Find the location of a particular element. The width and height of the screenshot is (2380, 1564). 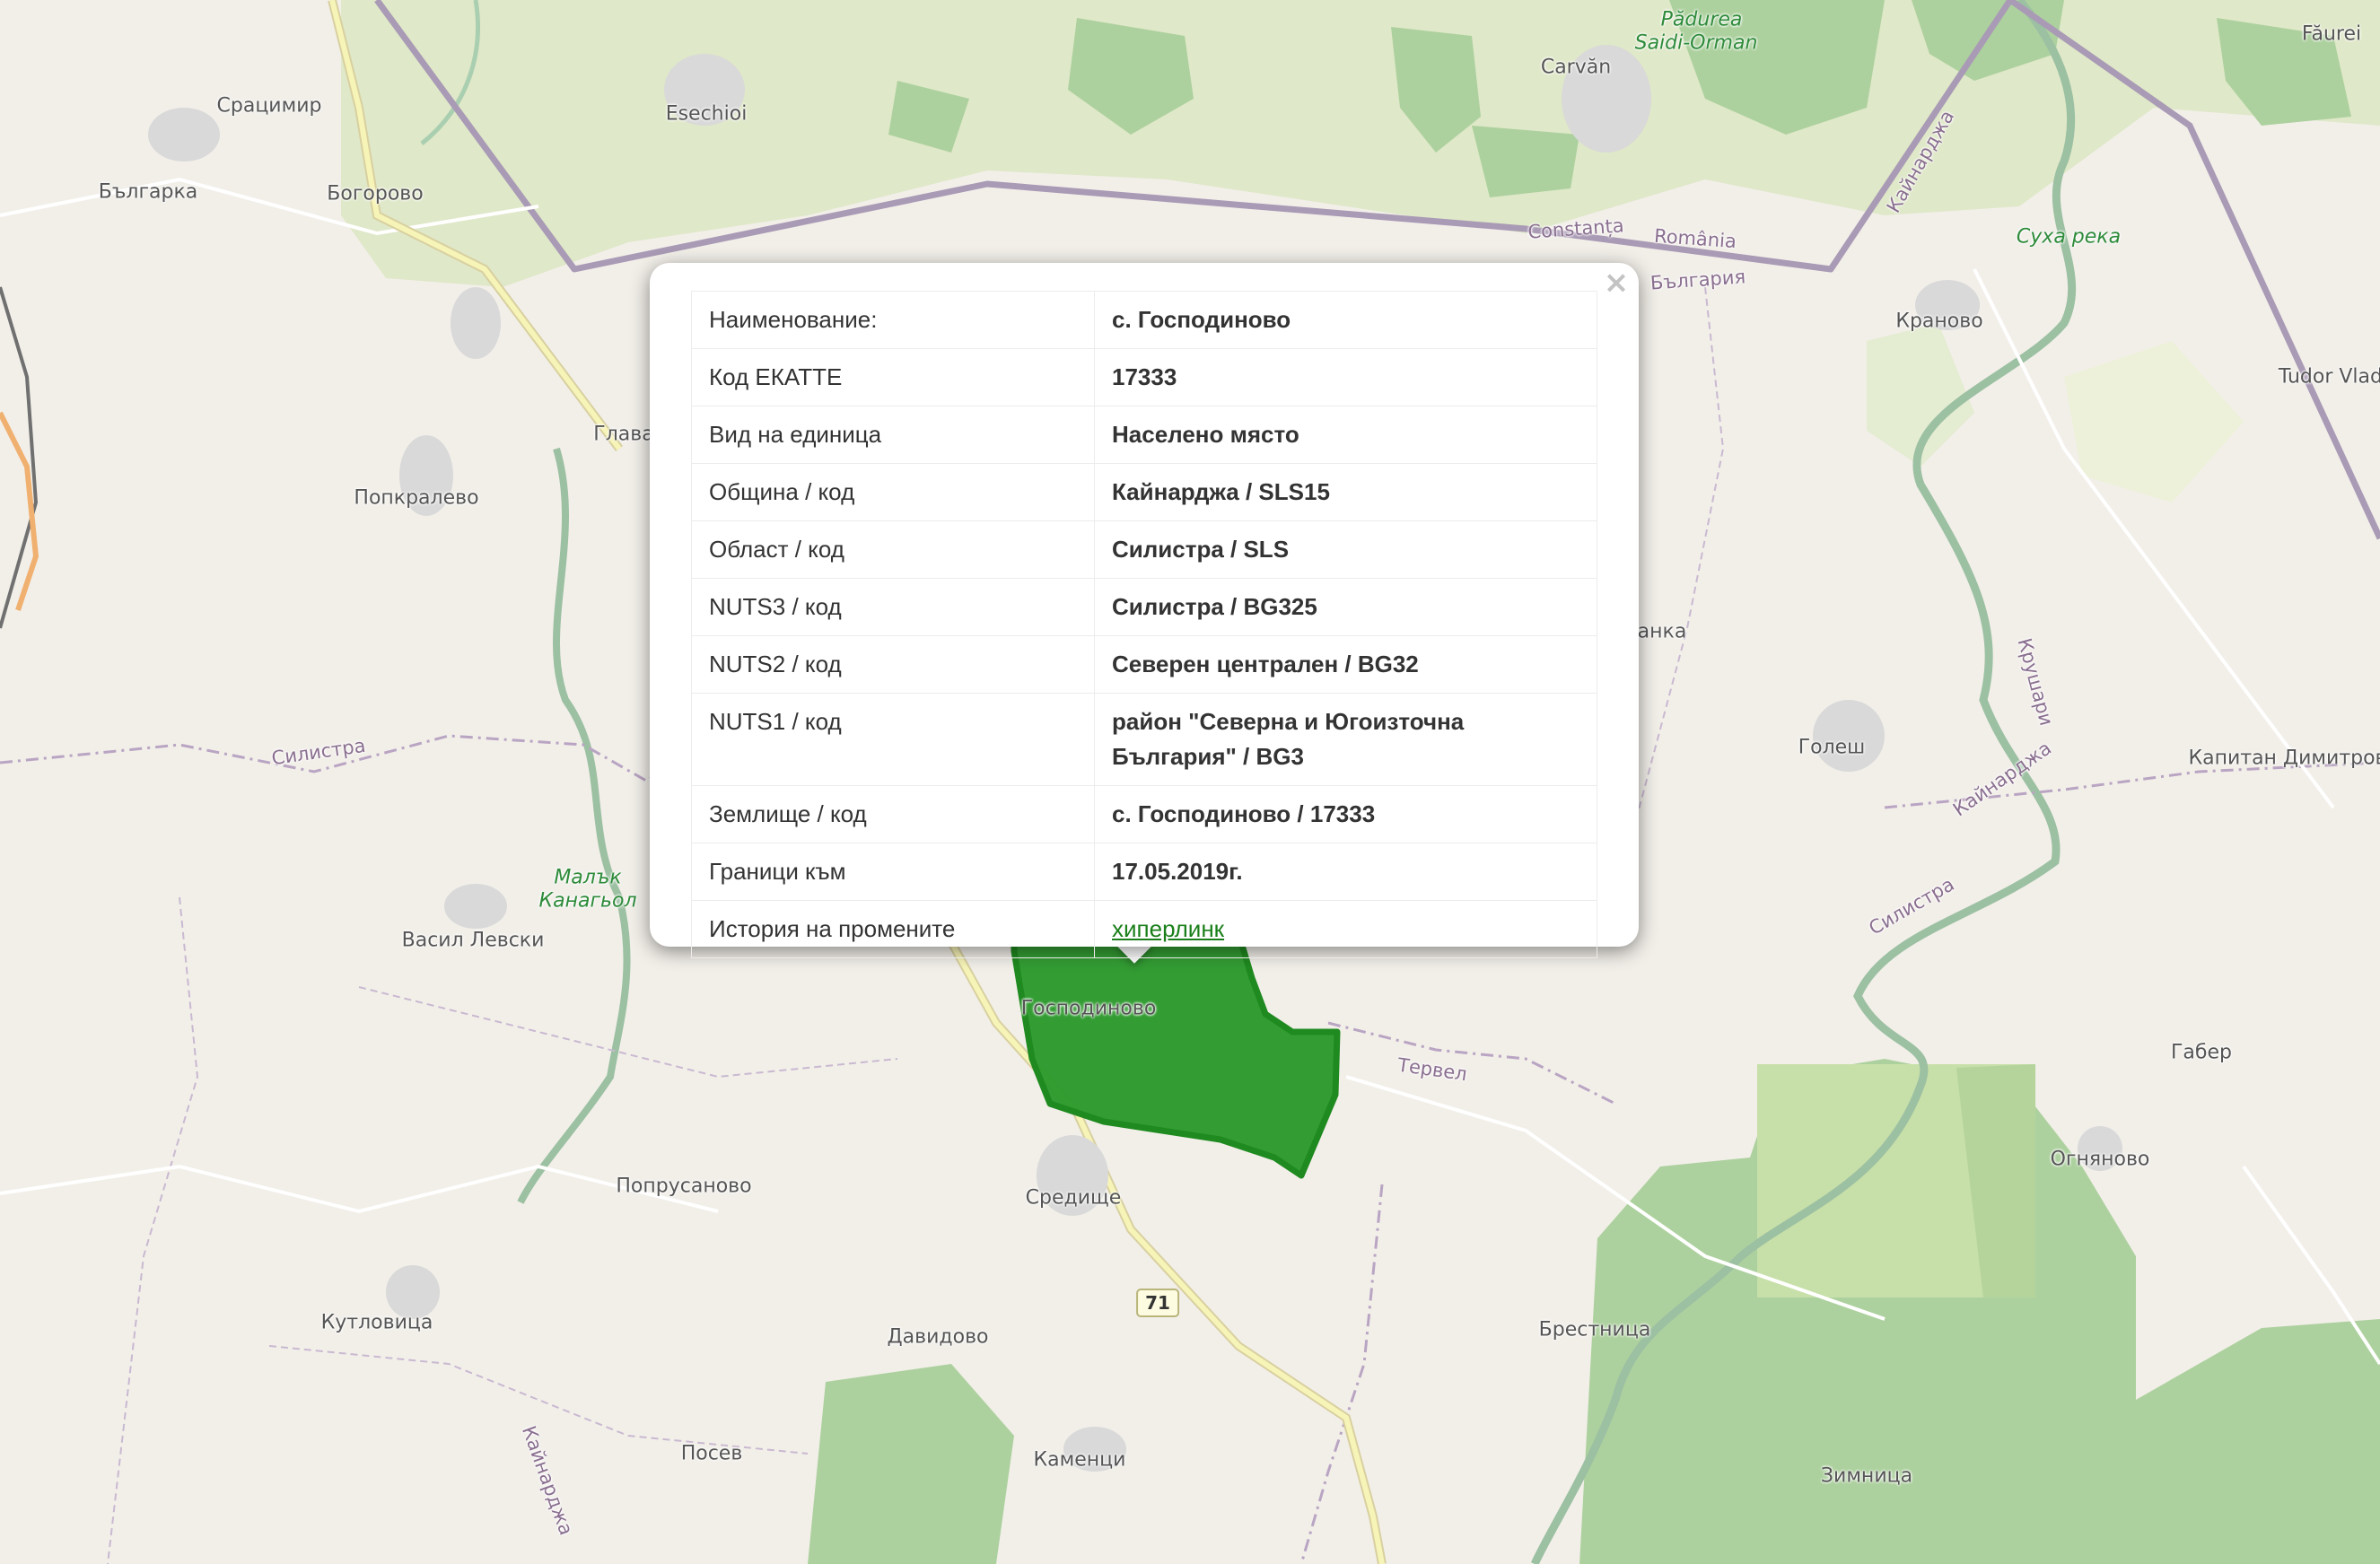

info-row: Наименование: с. Господиново is located at coordinates (1144, 320).